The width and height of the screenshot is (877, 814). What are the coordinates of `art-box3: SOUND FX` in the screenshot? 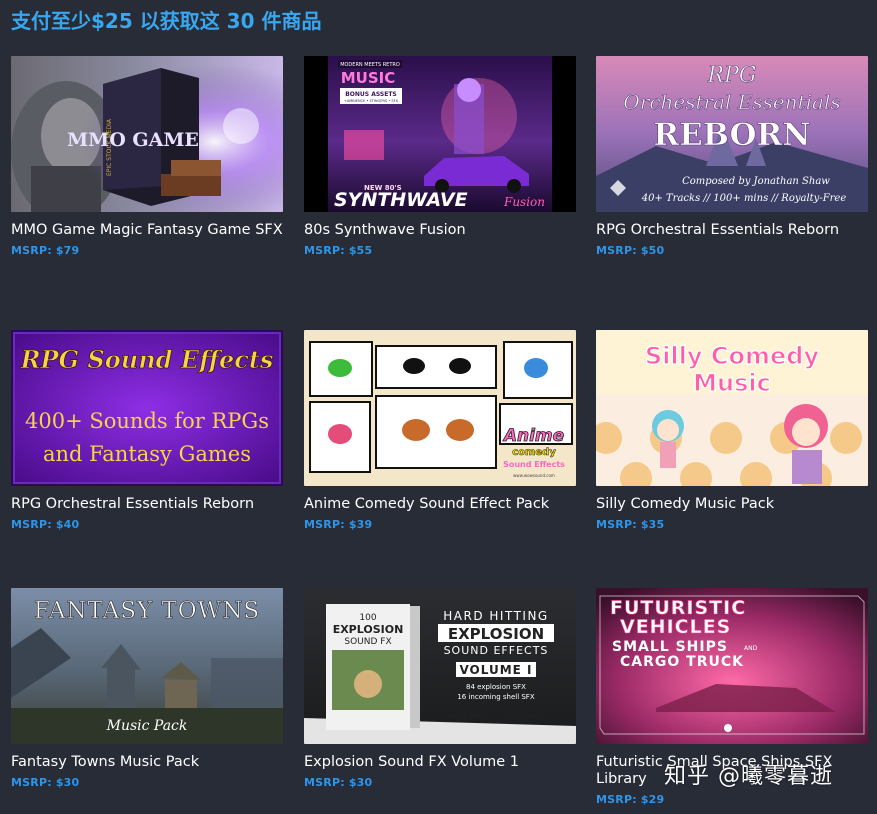 It's located at (367, 642).